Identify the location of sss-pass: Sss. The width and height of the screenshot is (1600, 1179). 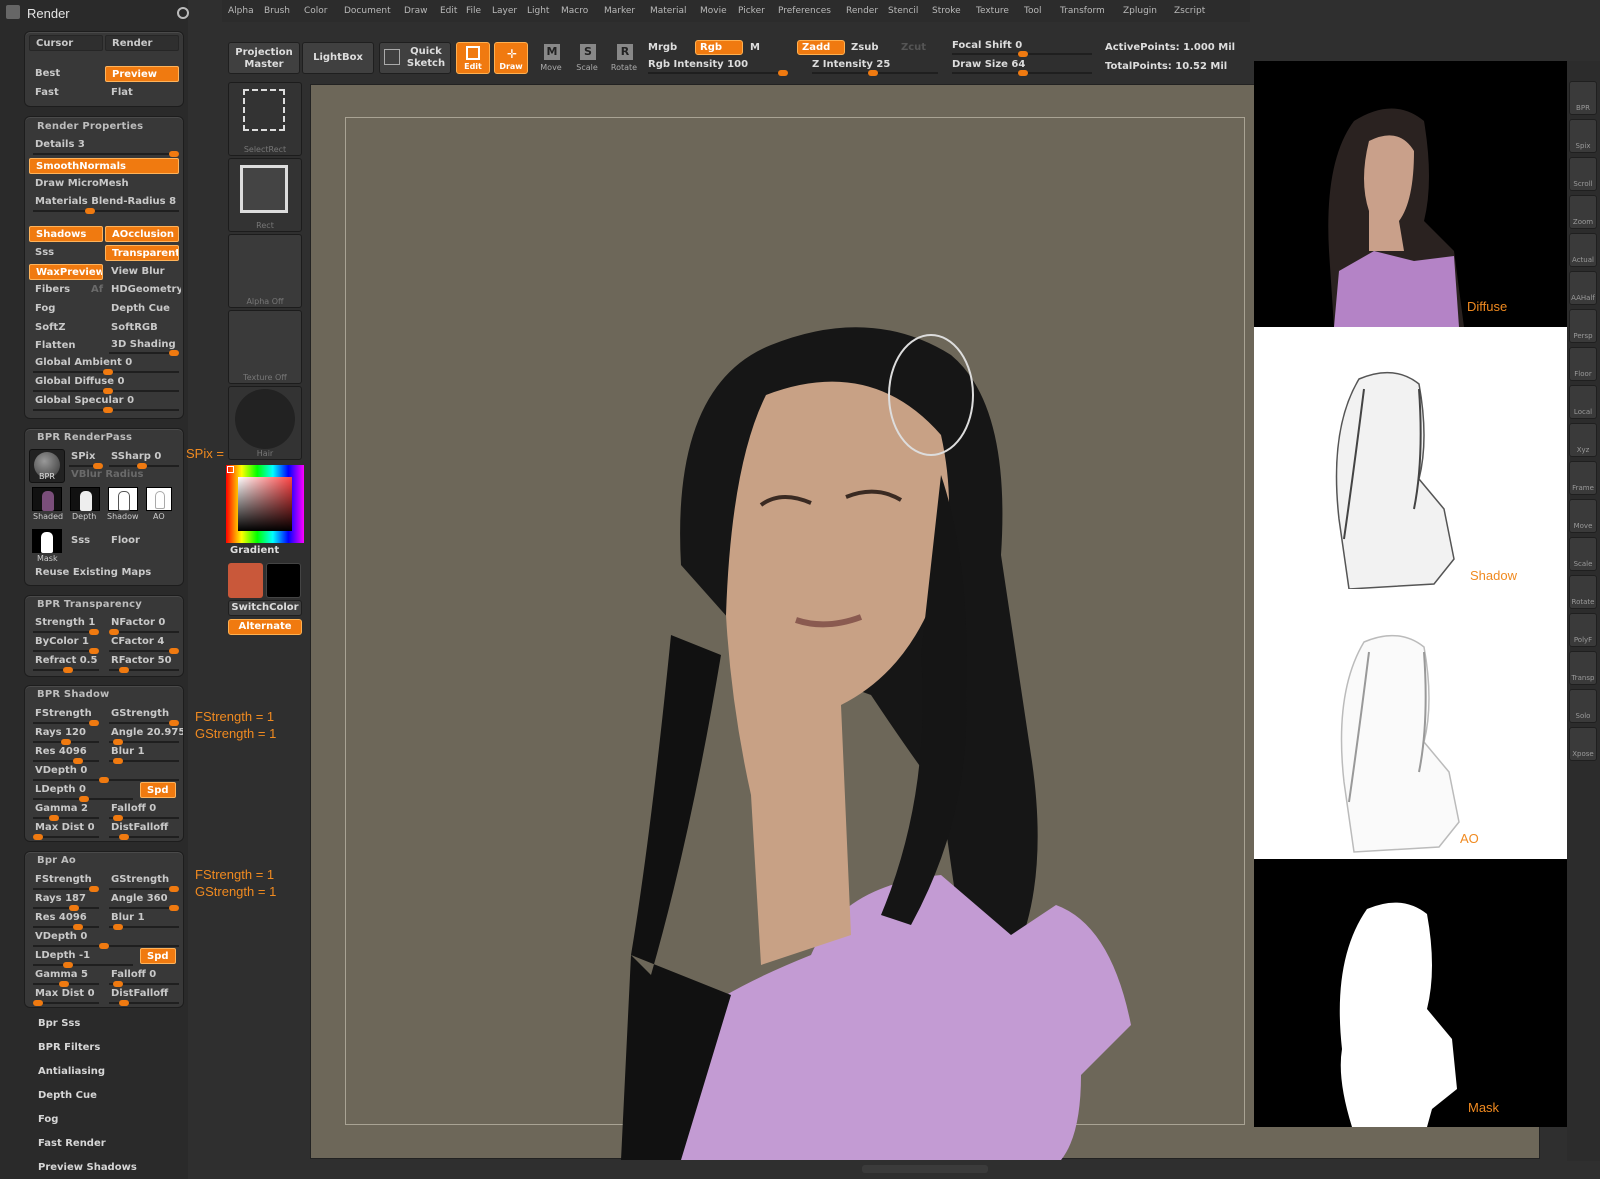
(84, 541).